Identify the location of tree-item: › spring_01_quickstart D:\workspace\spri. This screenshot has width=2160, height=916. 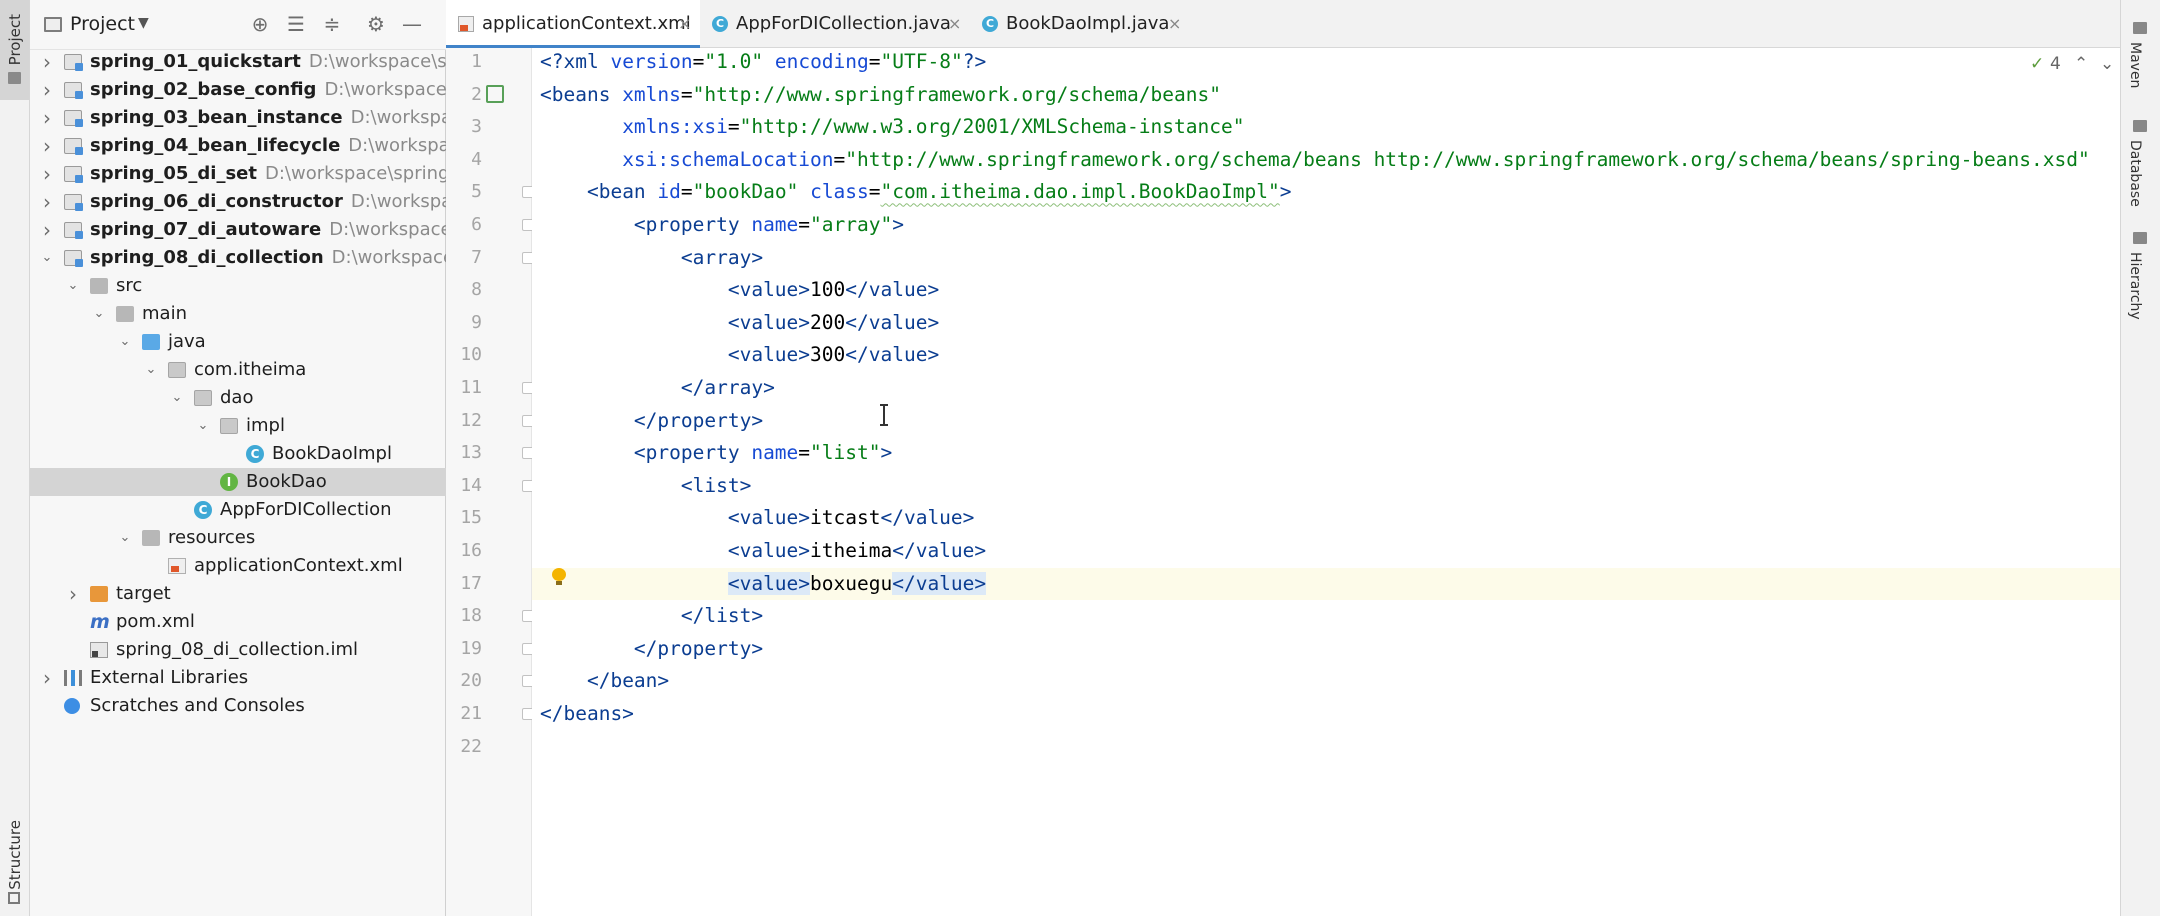
(238, 62).